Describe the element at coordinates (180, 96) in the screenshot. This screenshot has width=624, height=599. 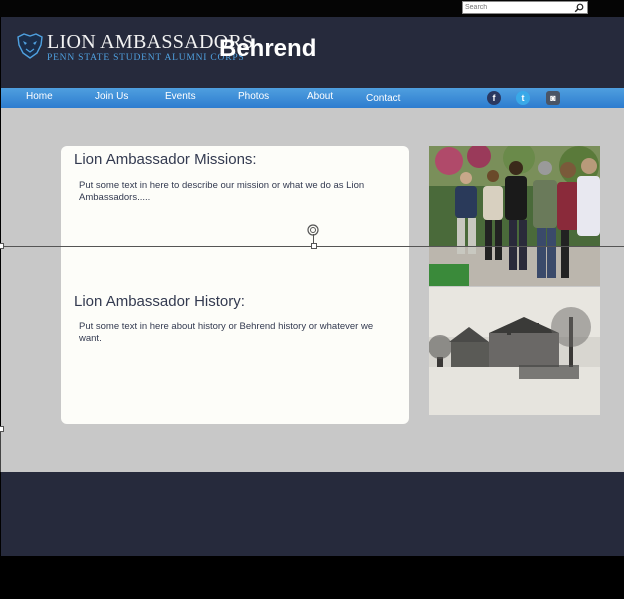
I see `nav-events: Events` at that location.